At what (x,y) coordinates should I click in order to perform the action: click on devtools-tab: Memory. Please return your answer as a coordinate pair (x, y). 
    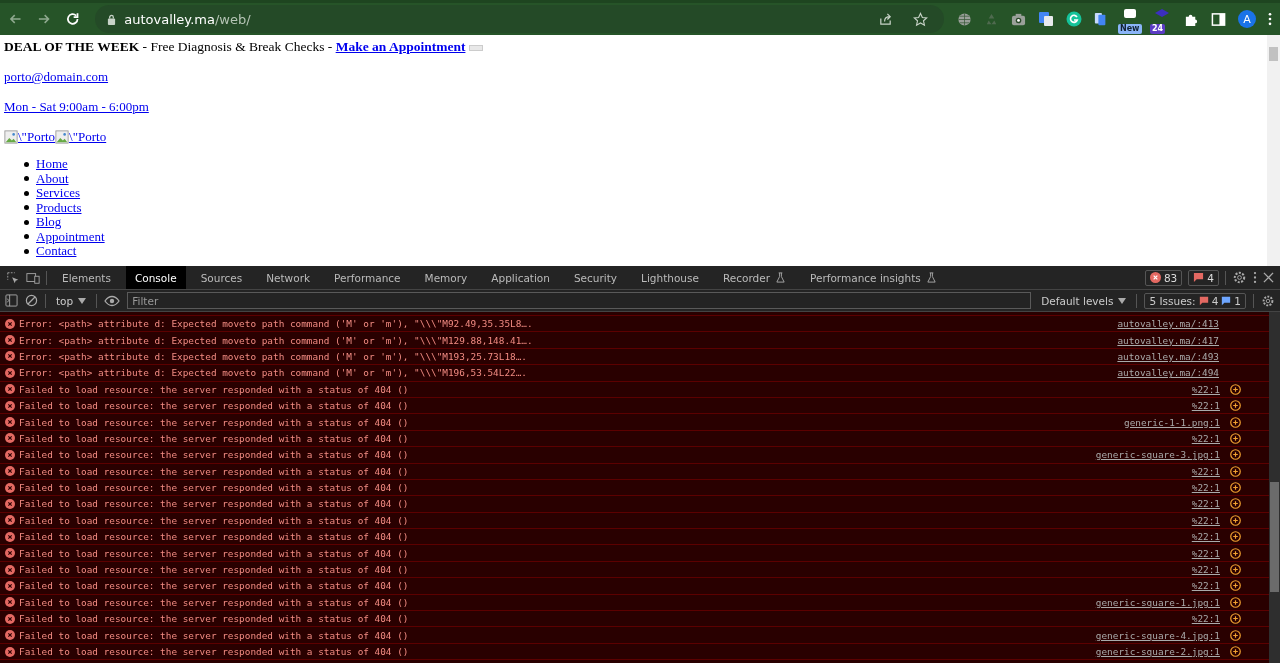
    Looking at the image, I should click on (446, 277).